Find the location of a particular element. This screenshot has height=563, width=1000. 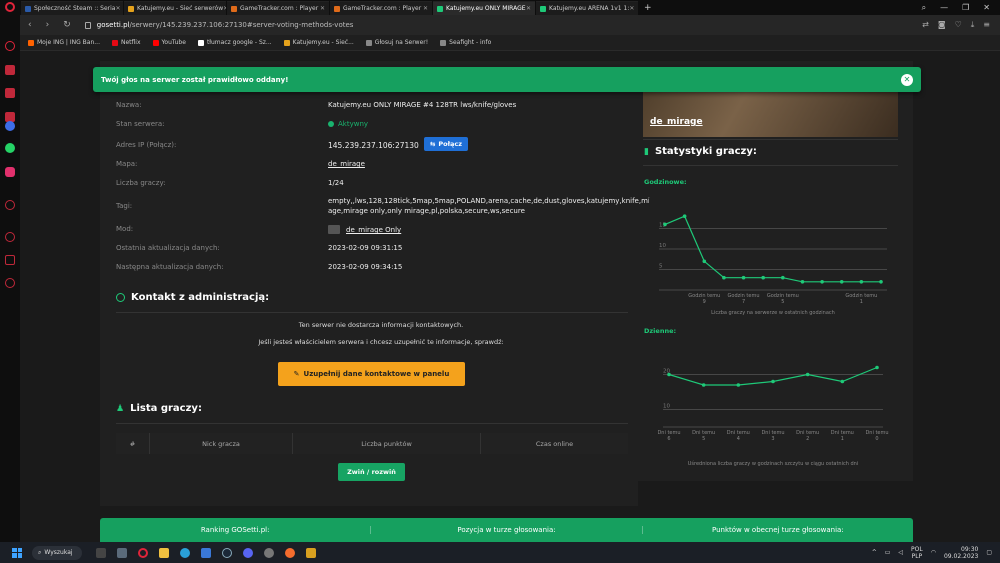

position-label: Pozycja w turze głosowania: is located at coordinates (507, 530).